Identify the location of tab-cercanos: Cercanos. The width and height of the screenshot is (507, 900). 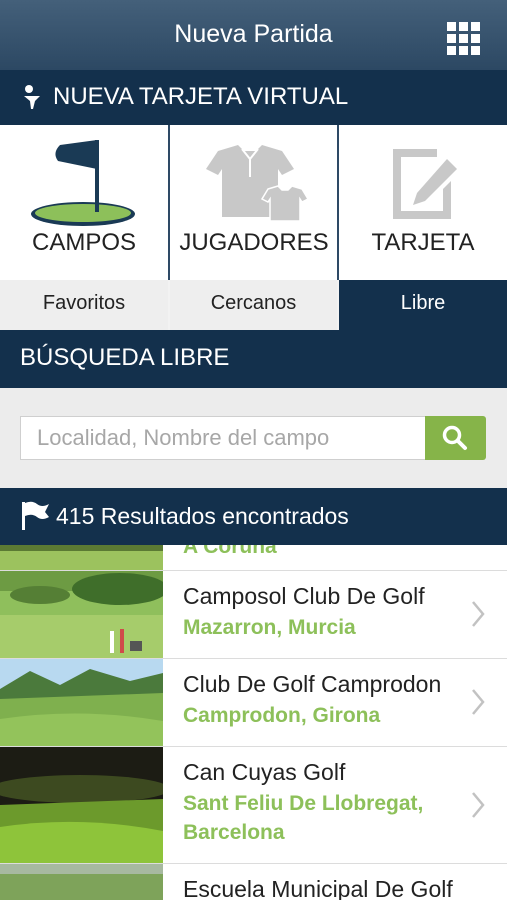
(253, 305).